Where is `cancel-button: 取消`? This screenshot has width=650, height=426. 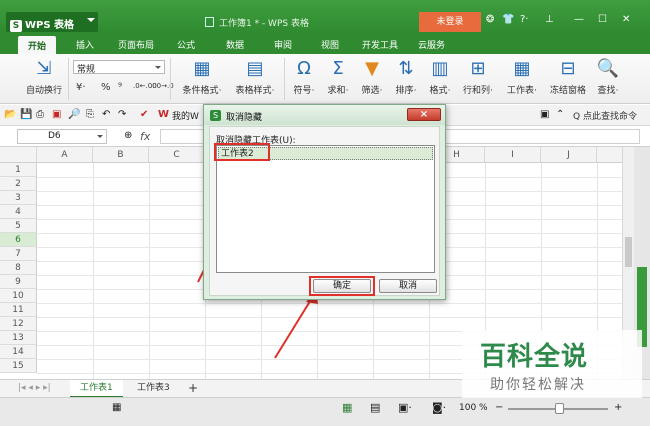 cancel-button: 取消 is located at coordinates (408, 286).